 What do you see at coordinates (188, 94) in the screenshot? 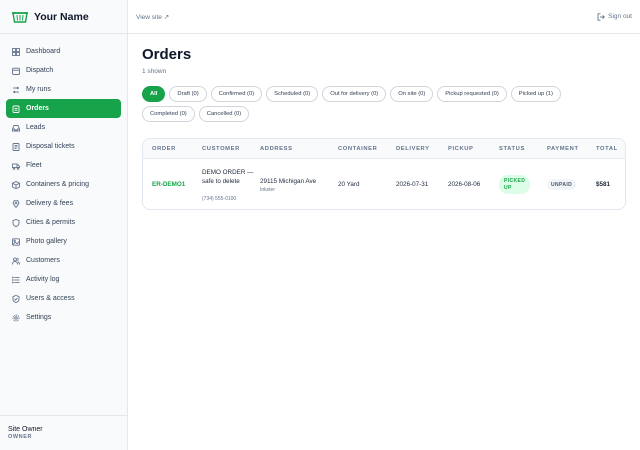
I see `filter-draft: Draft (0)` at bounding box center [188, 94].